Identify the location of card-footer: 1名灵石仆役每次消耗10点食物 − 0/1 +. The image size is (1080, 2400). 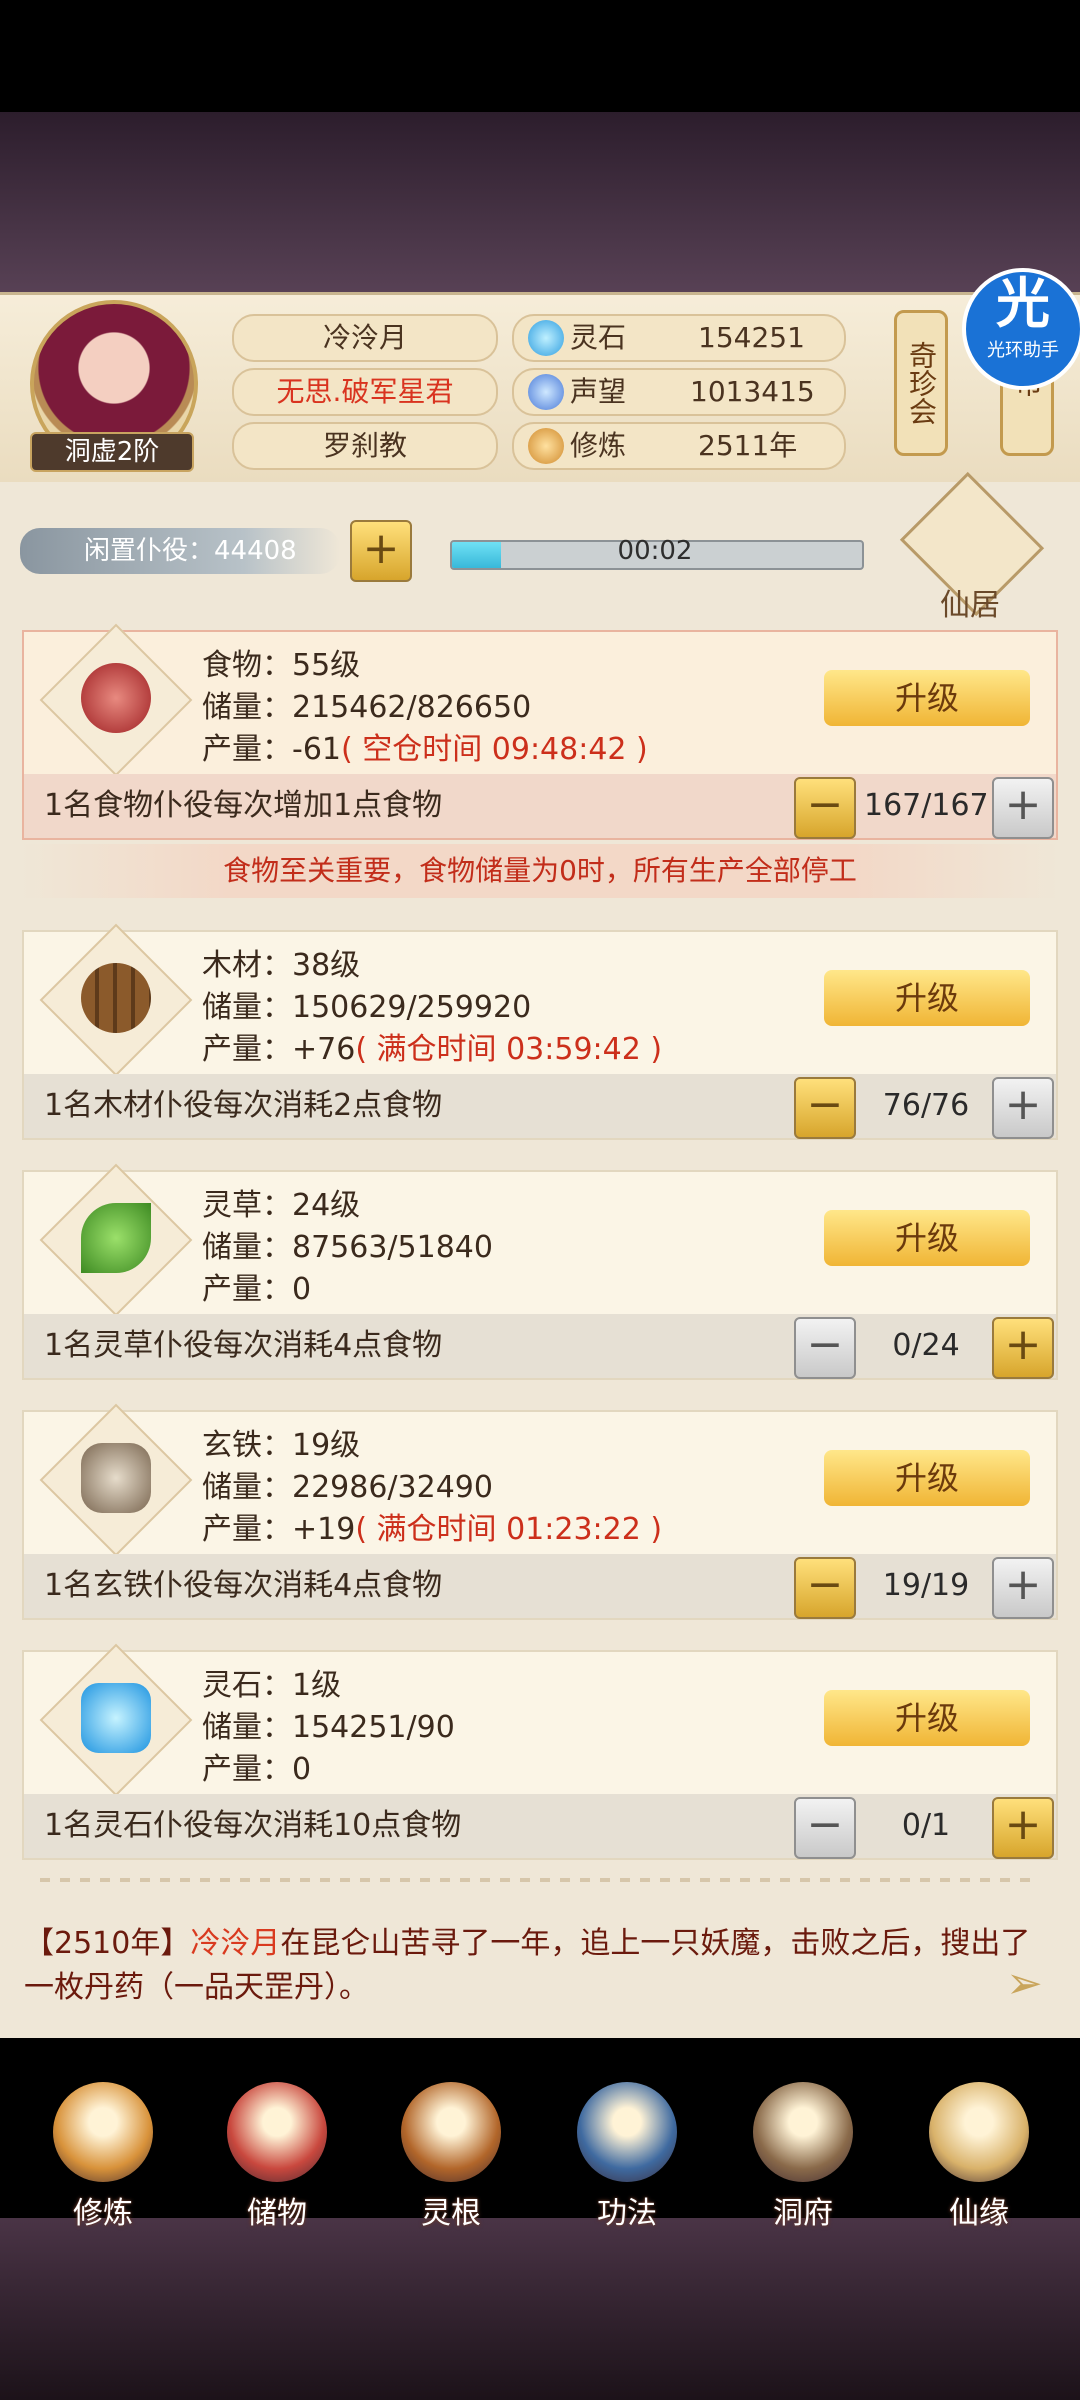
(540, 1826).